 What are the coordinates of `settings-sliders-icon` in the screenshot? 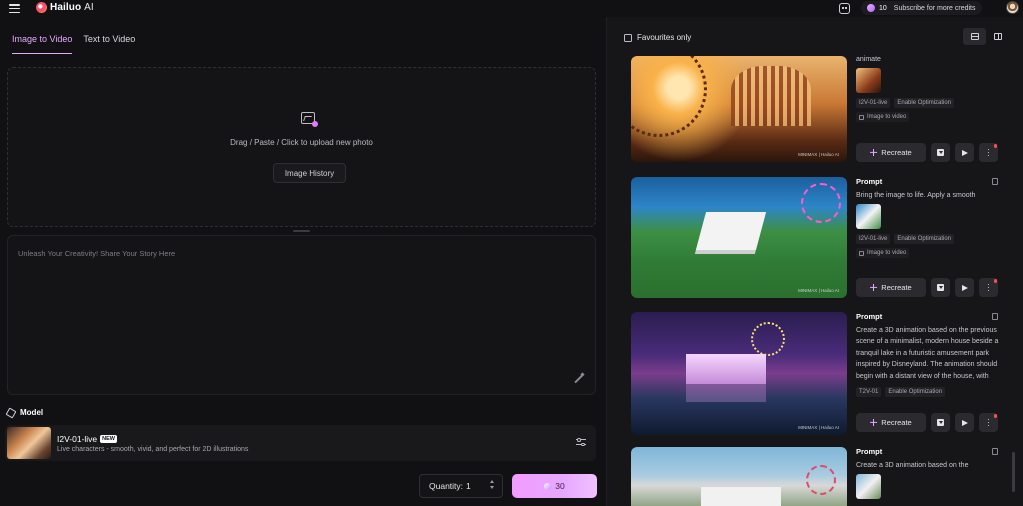 It's located at (581, 442).